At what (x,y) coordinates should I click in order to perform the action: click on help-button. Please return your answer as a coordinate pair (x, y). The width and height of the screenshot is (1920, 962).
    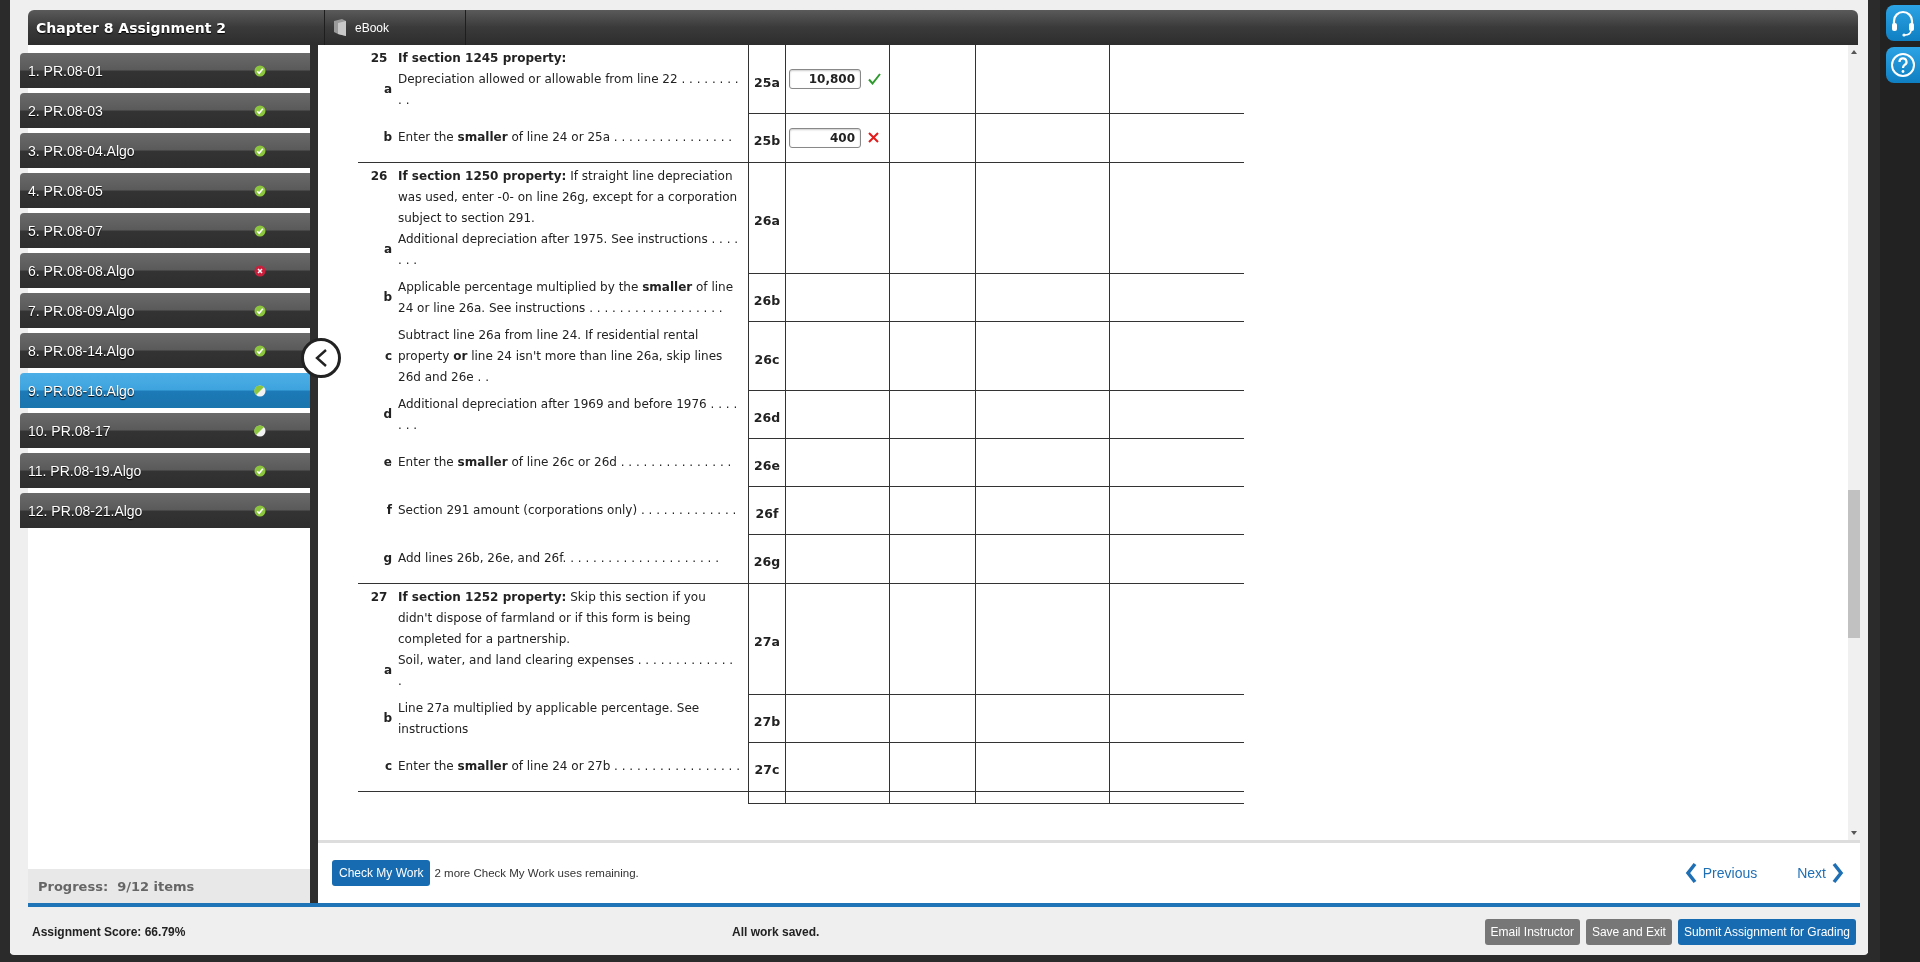
    Looking at the image, I should click on (1903, 65).